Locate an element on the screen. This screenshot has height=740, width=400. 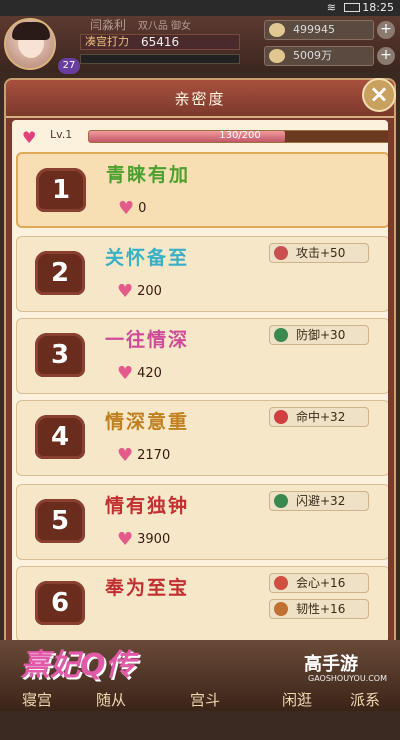
nav-palace-fight: 宫斗 is located at coordinates (205, 685).